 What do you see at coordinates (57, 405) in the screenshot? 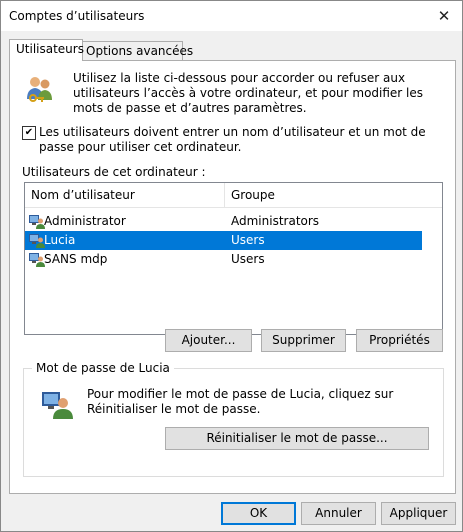
I see `user-password-icon` at bounding box center [57, 405].